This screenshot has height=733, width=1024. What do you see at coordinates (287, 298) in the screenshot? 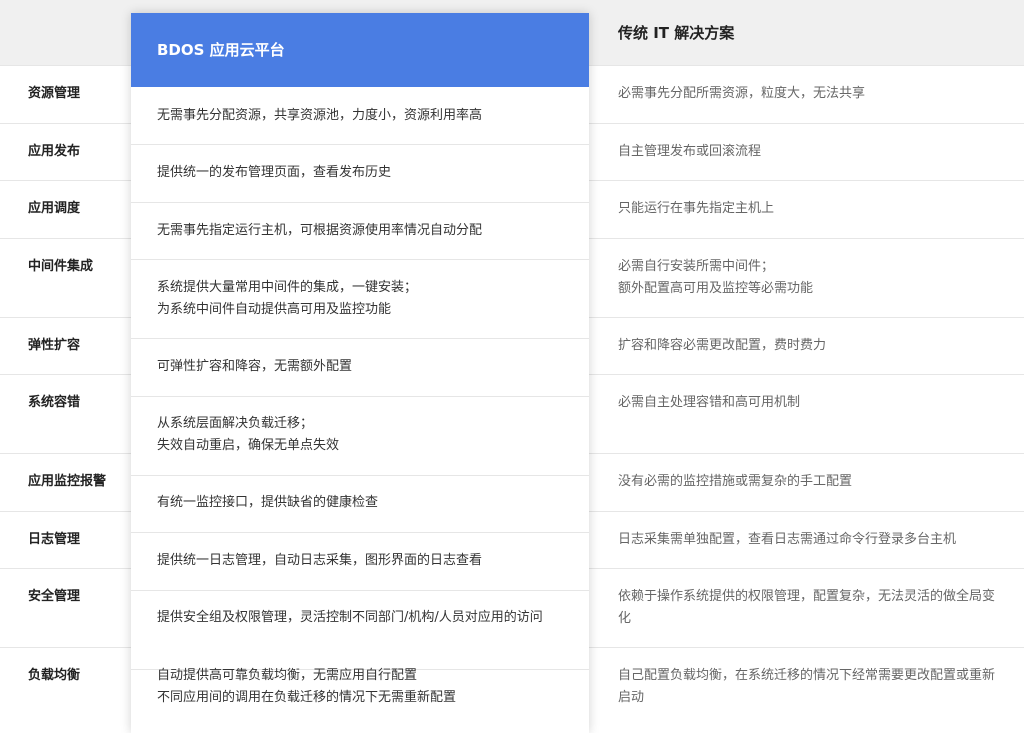
I see `bdos-cell: 系统提供大量常用中间件的集成，一键安装； 为系统中间件自动提供高可用及监控功能` at bounding box center [287, 298].